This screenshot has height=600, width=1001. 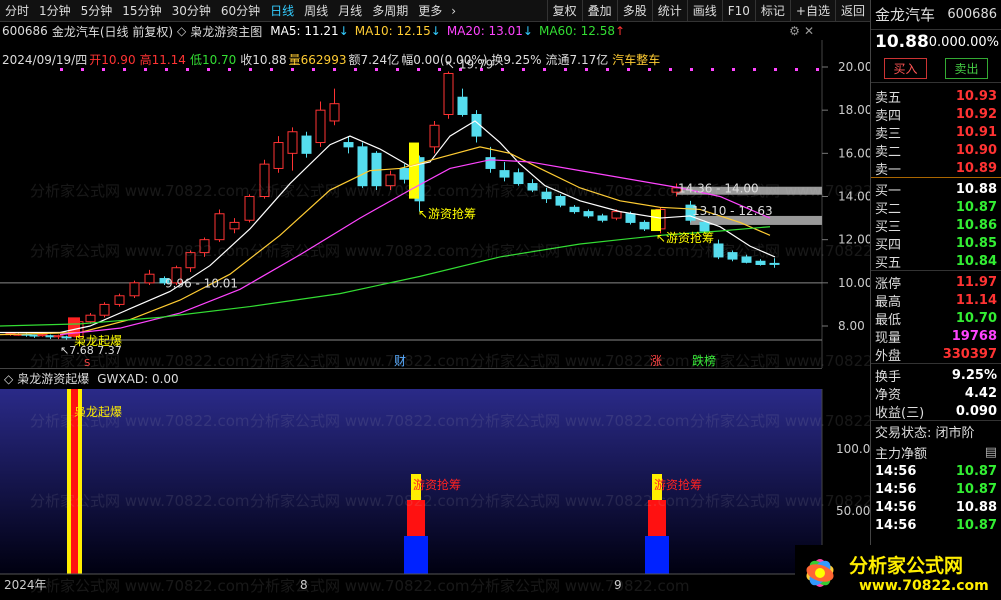 What do you see at coordinates (738, 11) in the screenshot?
I see `tool-button: F10` at bounding box center [738, 11].